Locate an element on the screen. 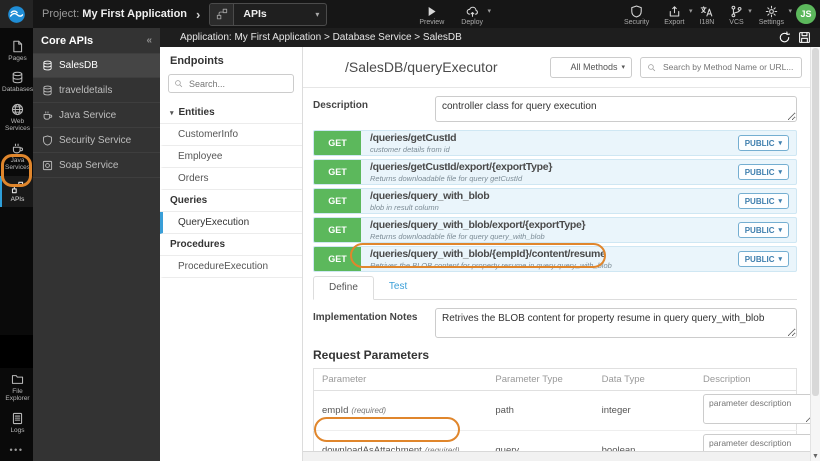 This screenshot has width=820, height=461. table-row: empId (required) path integer is located at coordinates (561, 410).